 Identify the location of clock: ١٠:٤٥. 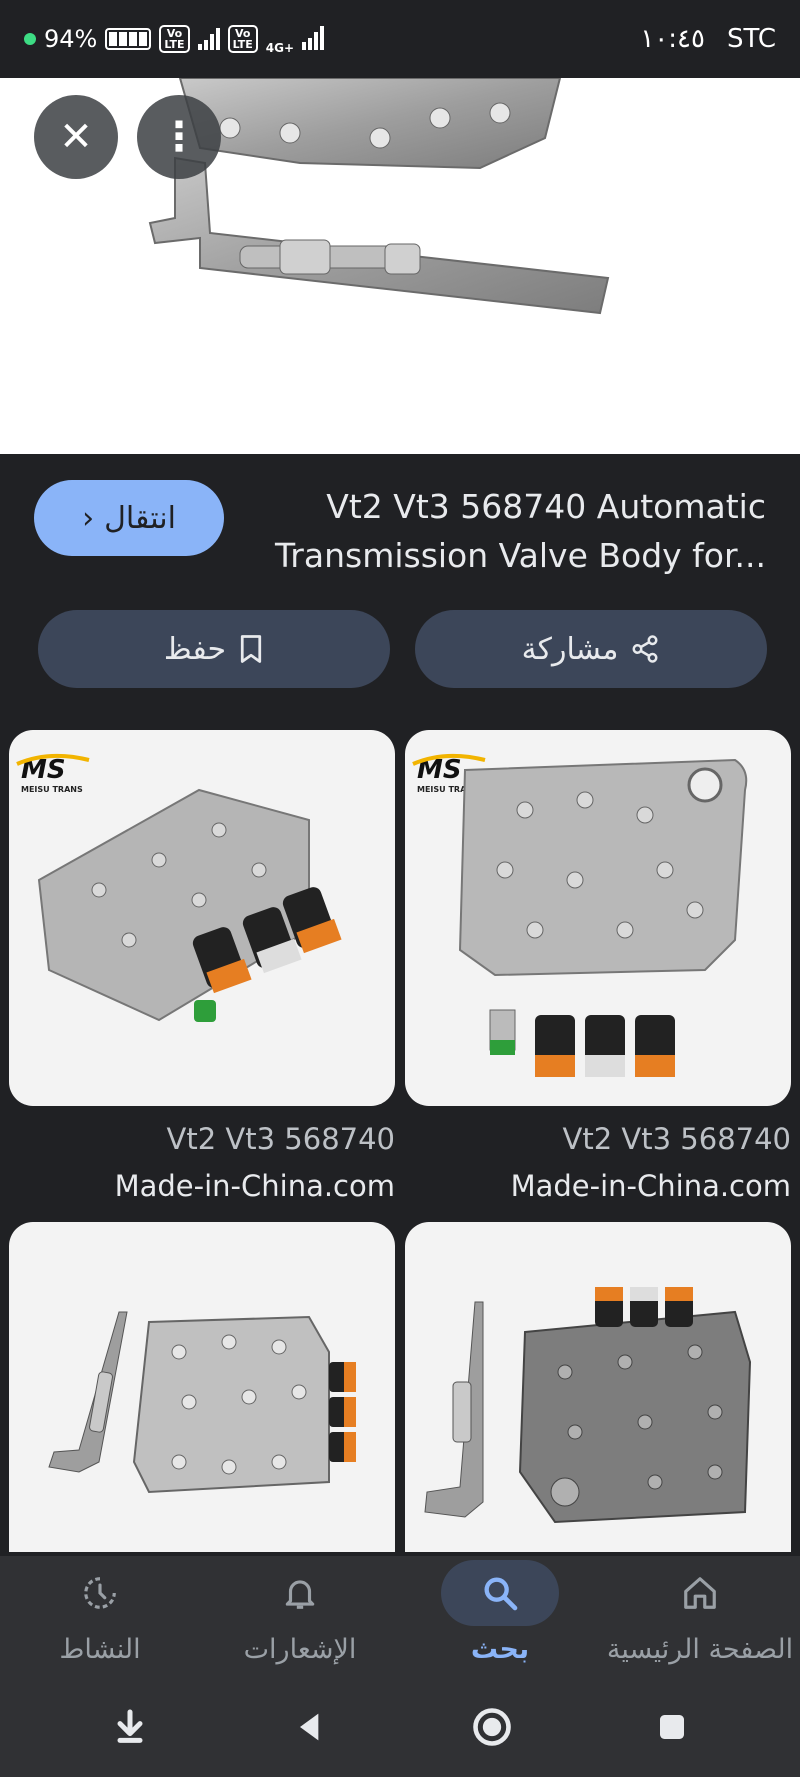
(672, 39).